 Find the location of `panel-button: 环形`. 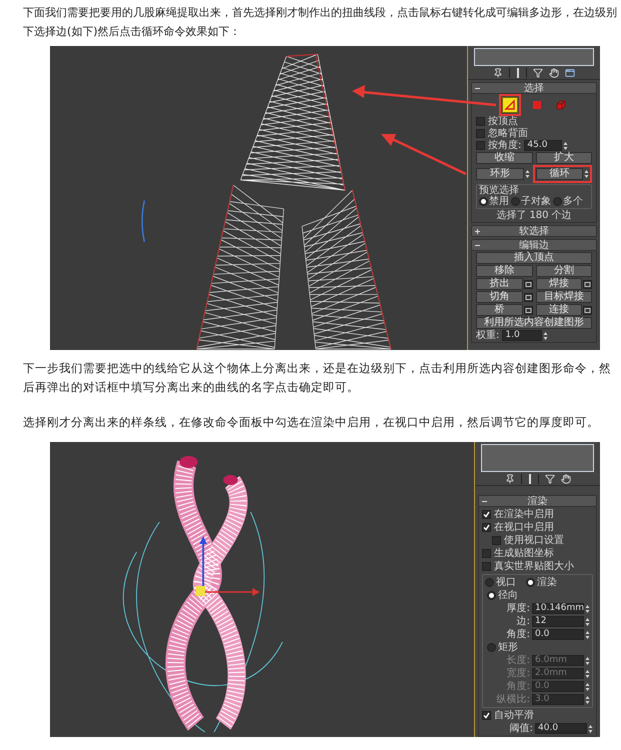

panel-button: 环形 is located at coordinates (500, 174).